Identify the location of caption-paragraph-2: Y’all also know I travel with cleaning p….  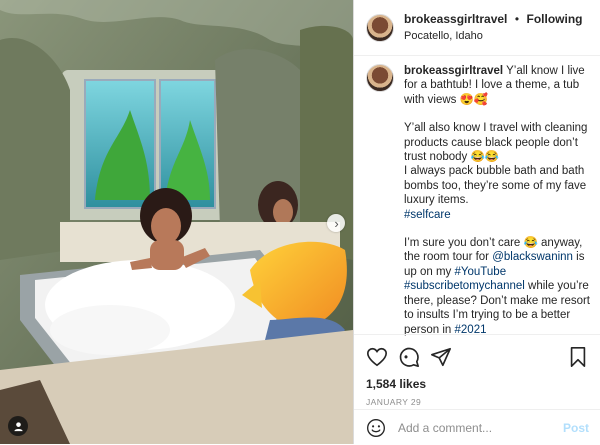
(496, 143).